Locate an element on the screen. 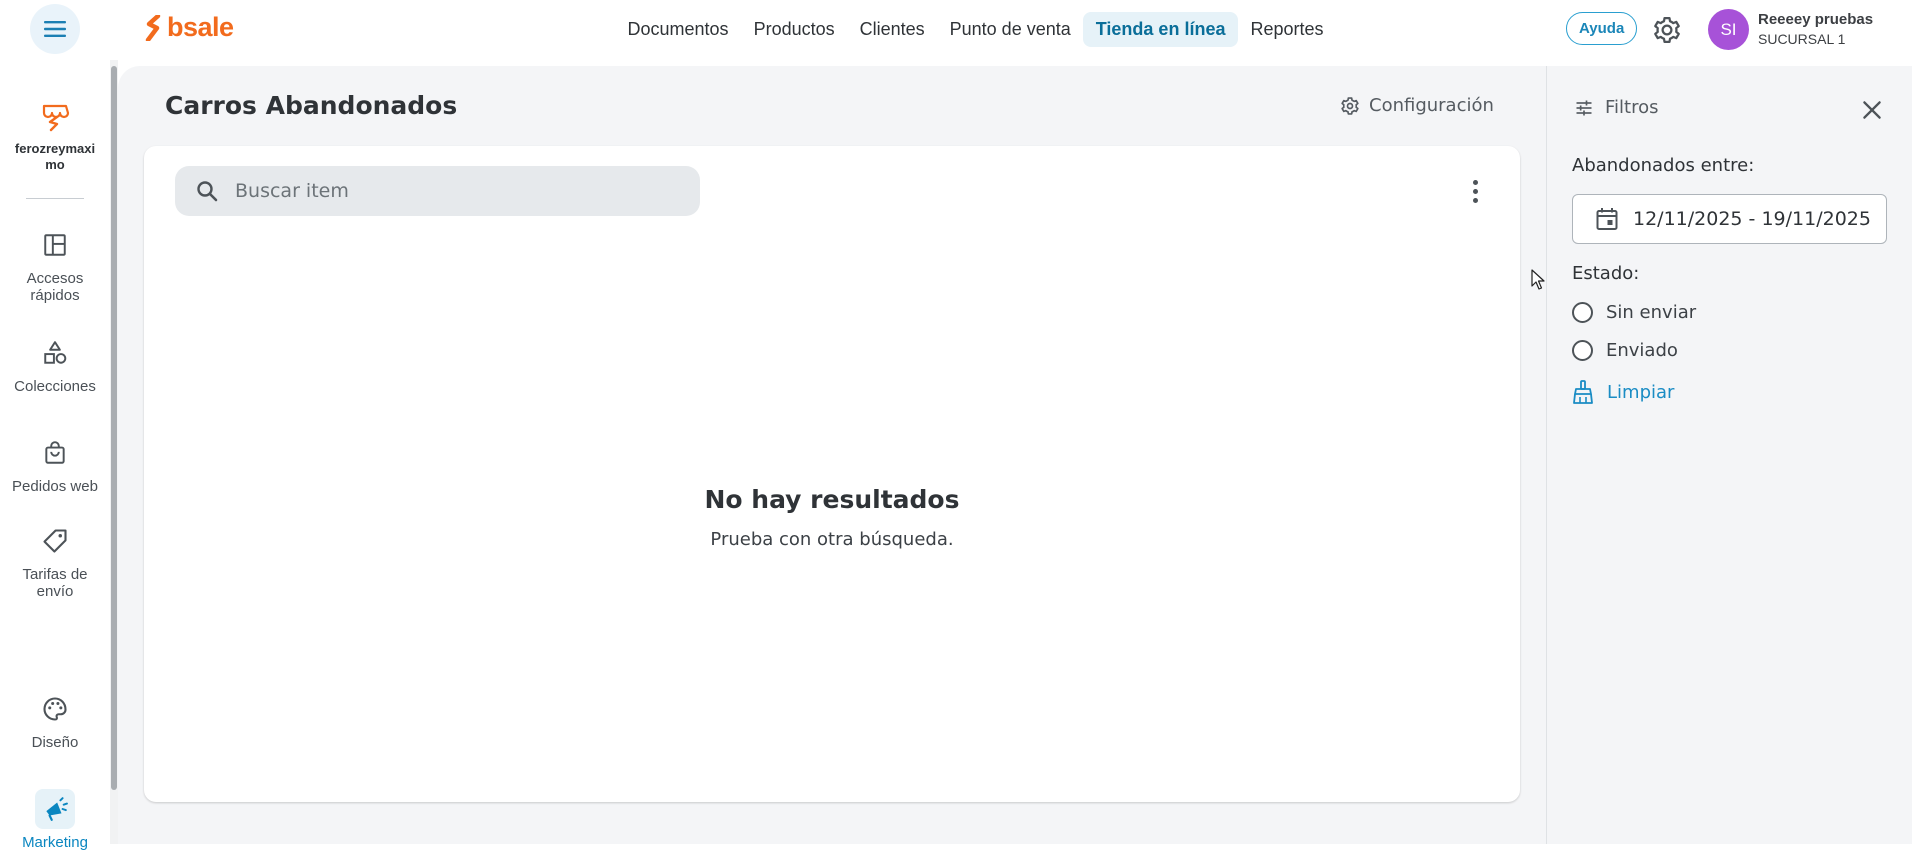 This screenshot has height=851, width=1912. status-option-sin-enviar: Sin enviar is located at coordinates (1634, 312).